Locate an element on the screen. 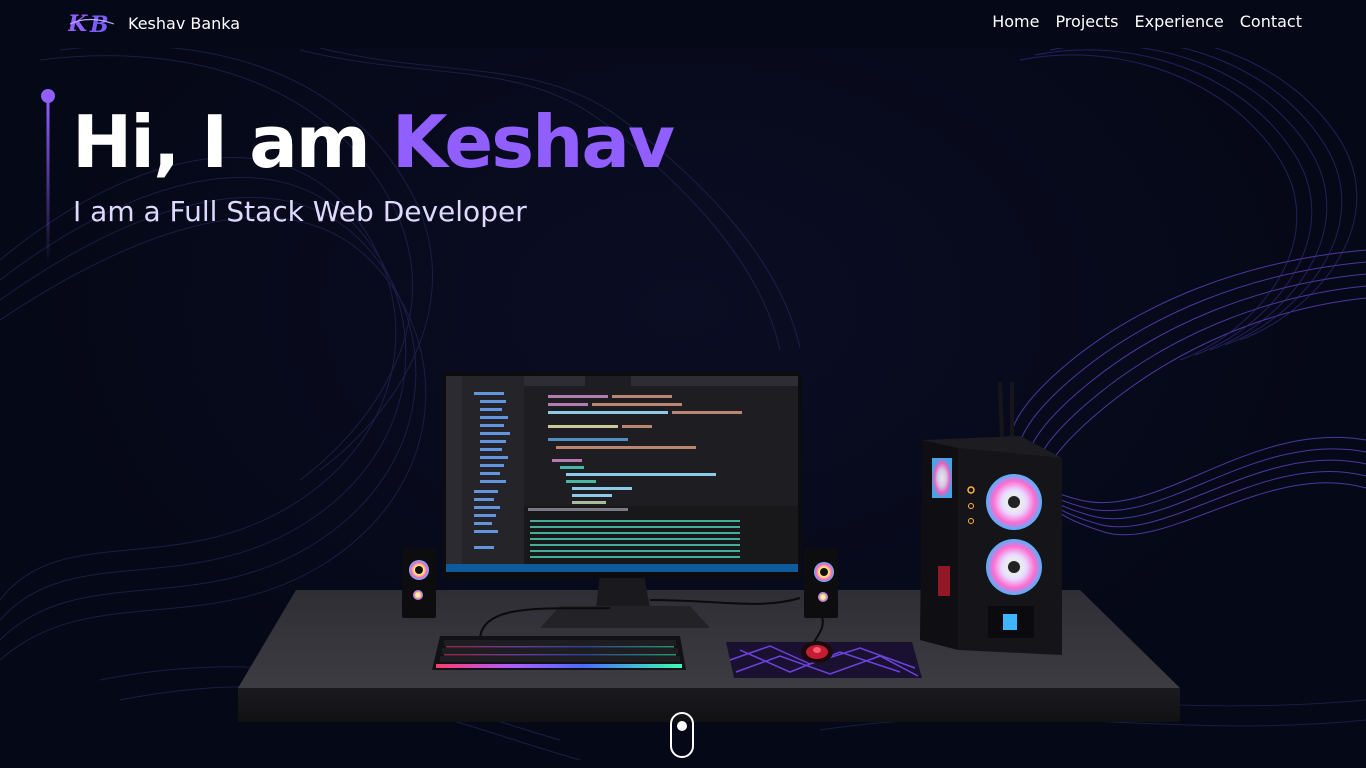  nav-experience: Experience is located at coordinates (1179, 21).